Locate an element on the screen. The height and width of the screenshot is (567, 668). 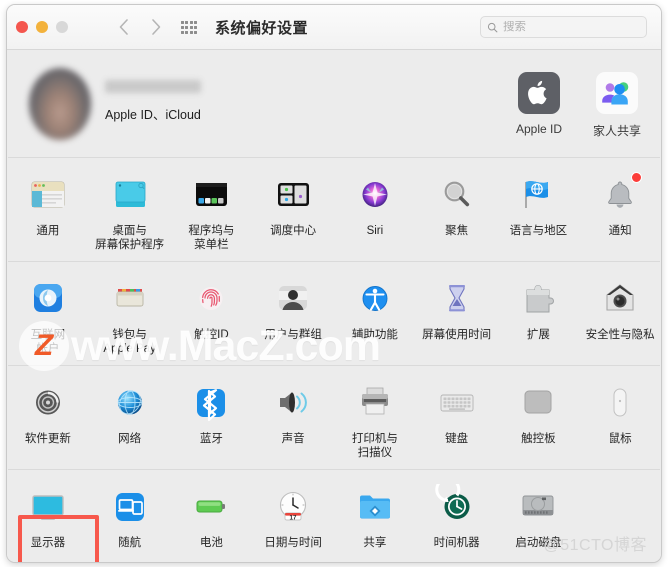
pref-apple-id: Apple ID is located at coordinates (539, 104).